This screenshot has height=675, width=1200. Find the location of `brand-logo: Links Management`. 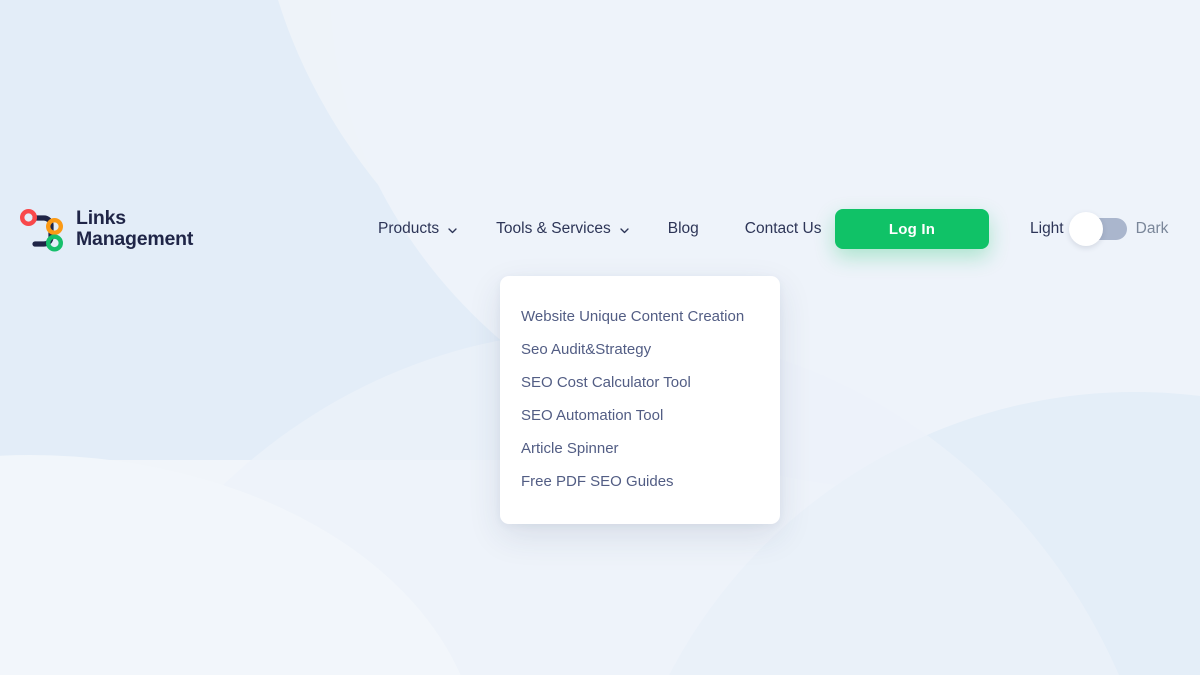

brand-logo: Links Management is located at coordinates (105, 229).